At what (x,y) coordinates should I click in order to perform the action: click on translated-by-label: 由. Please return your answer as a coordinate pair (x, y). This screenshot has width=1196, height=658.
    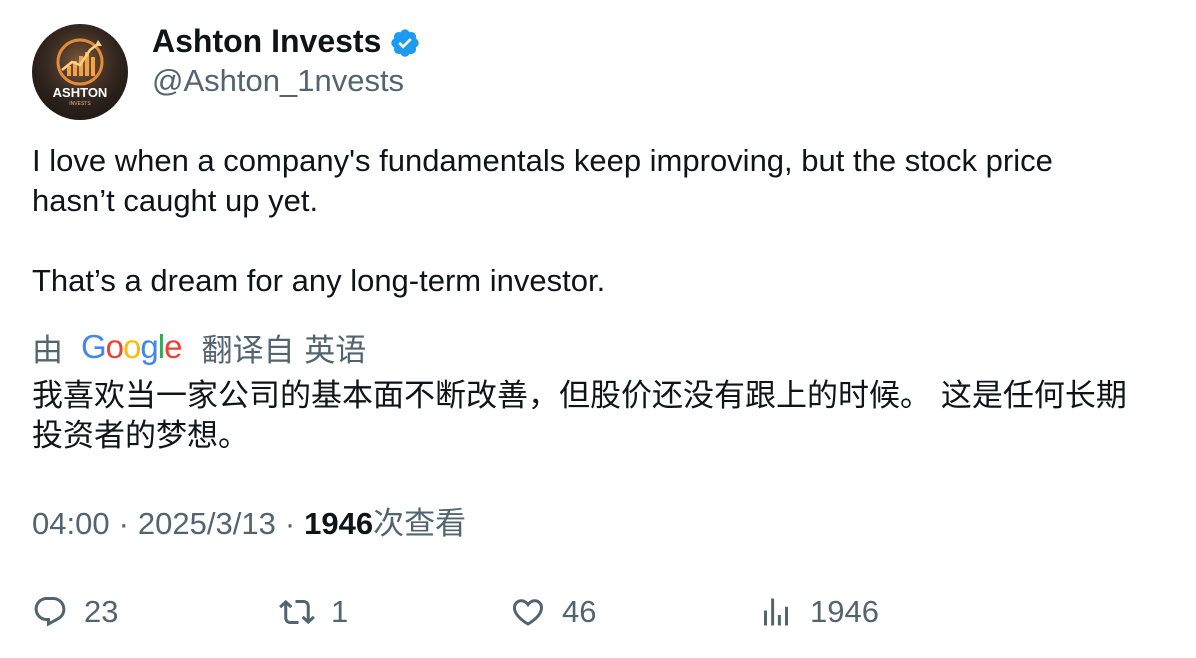
    Looking at the image, I should click on (47, 350).